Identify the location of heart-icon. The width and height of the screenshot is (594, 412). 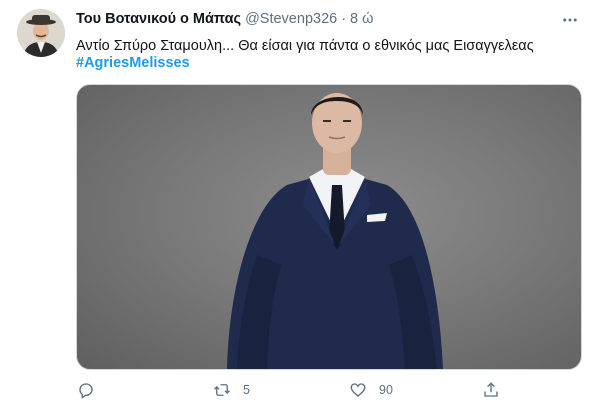
(358, 390).